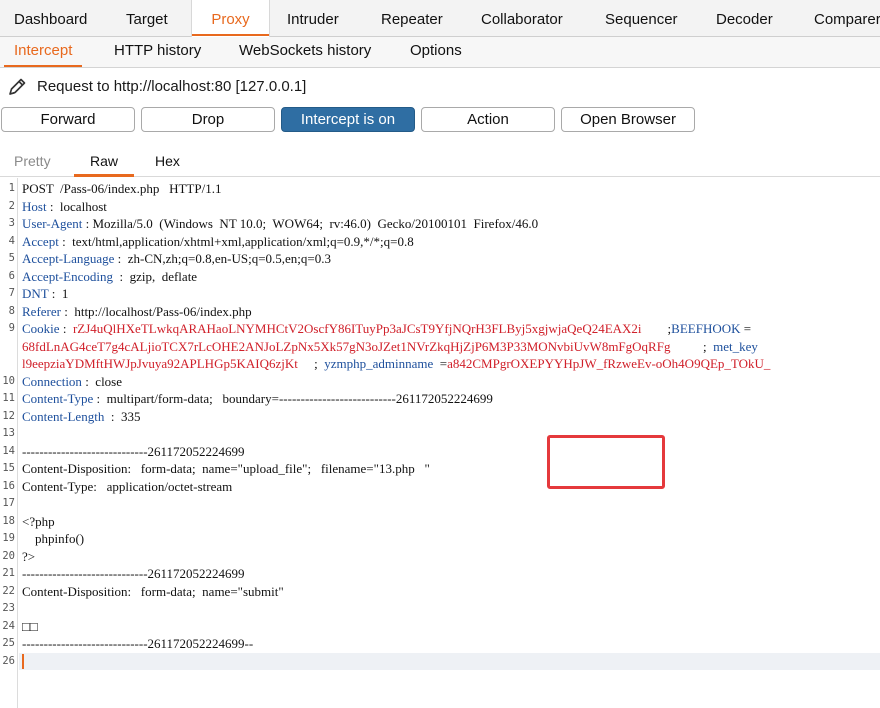 This screenshot has height=708, width=880. What do you see at coordinates (305, 52) in the screenshot?
I see `tab-websockets-history: WebSockets history` at bounding box center [305, 52].